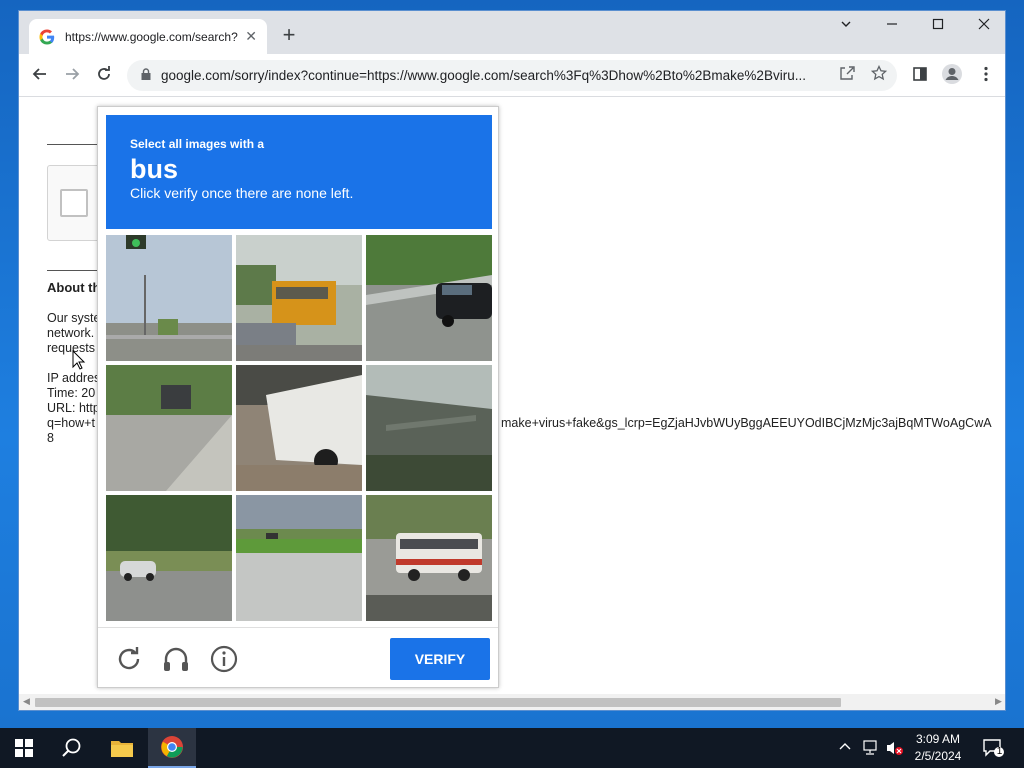 This screenshot has height=768, width=1024. Describe the element at coordinates (129, 659) in the screenshot. I see `reload-challenge-icon` at that location.